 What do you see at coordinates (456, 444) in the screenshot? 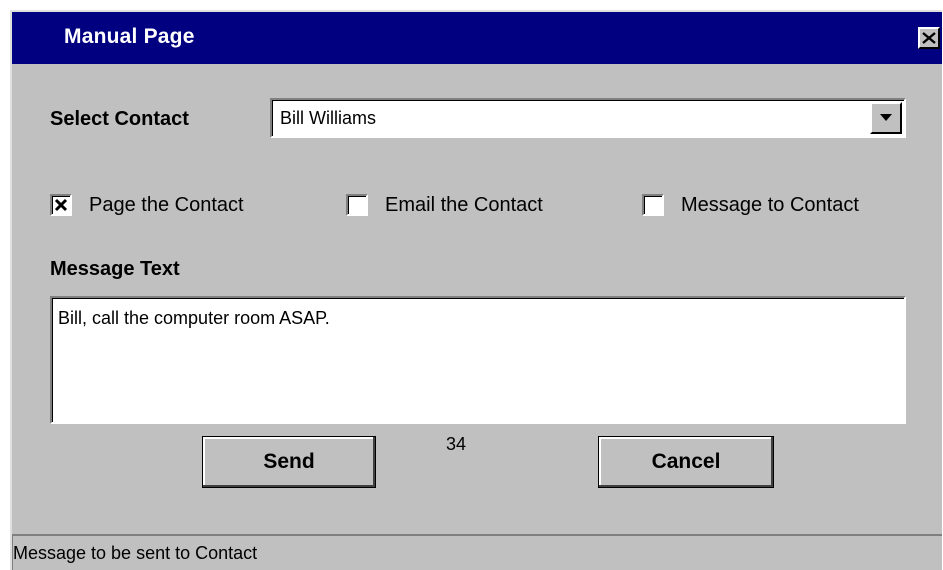
I see `character-count: 34` at bounding box center [456, 444].